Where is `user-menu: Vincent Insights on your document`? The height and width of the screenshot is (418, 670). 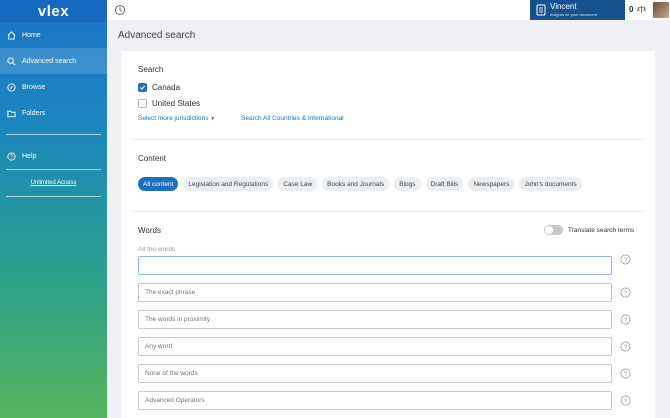
user-menu: Vincent Insights on your document is located at coordinates (577, 10).